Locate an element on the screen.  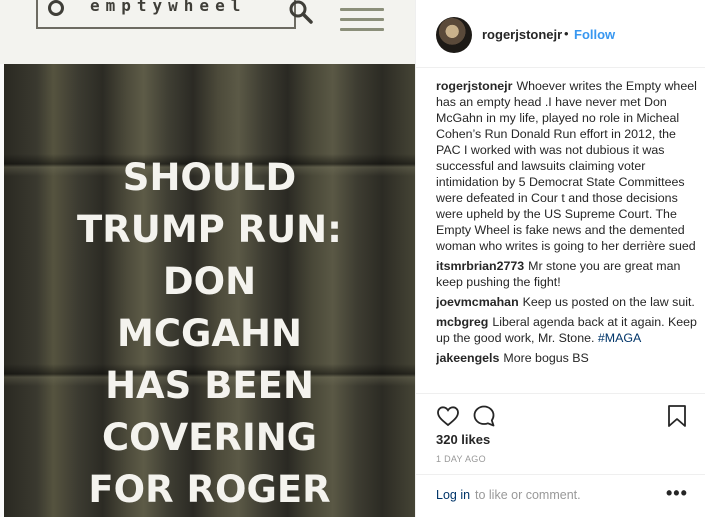
comment-username: joevmcmahan is located at coordinates (477, 302).